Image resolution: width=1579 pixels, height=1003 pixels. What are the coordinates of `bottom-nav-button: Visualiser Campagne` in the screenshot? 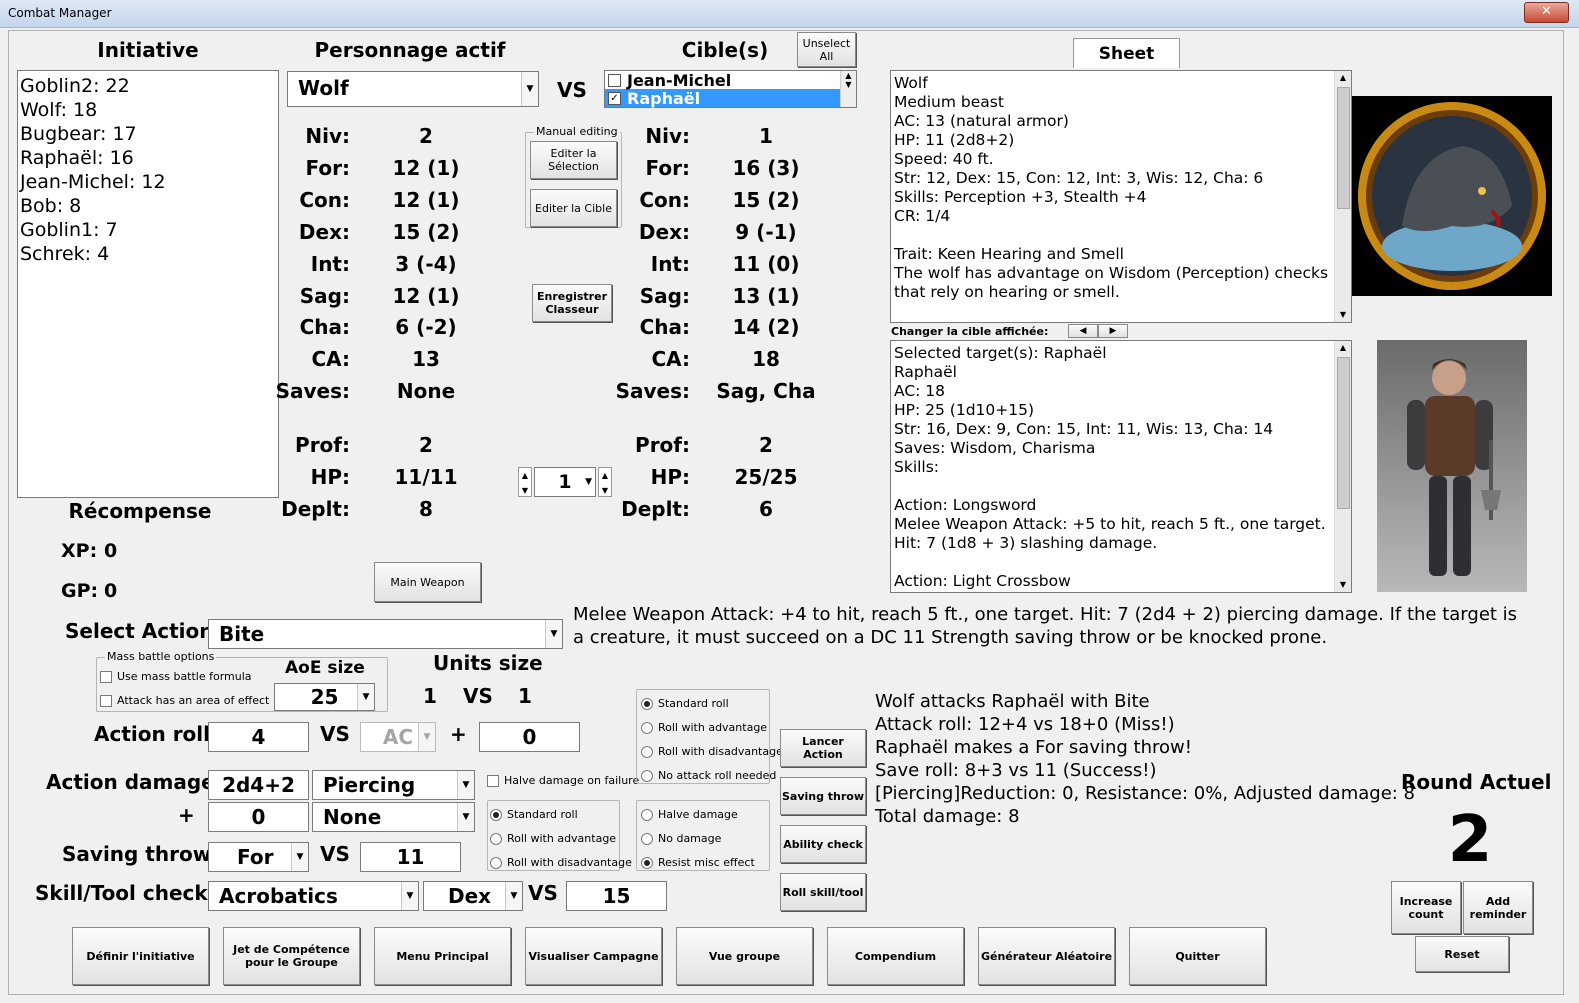 It's located at (593, 956).